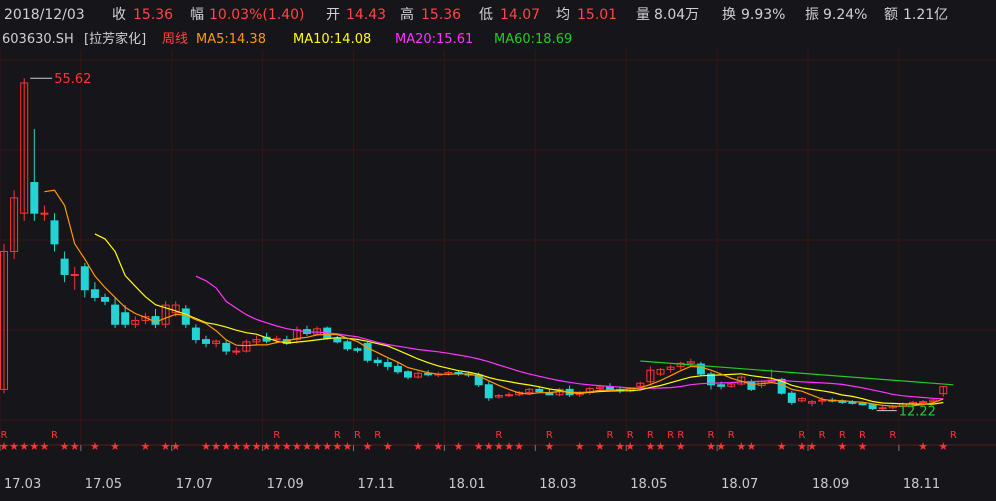 This screenshot has width=996, height=501. Describe the element at coordinates (44, 15) in the screenshot. I see `quote-date: 2018/12/03` at that location.